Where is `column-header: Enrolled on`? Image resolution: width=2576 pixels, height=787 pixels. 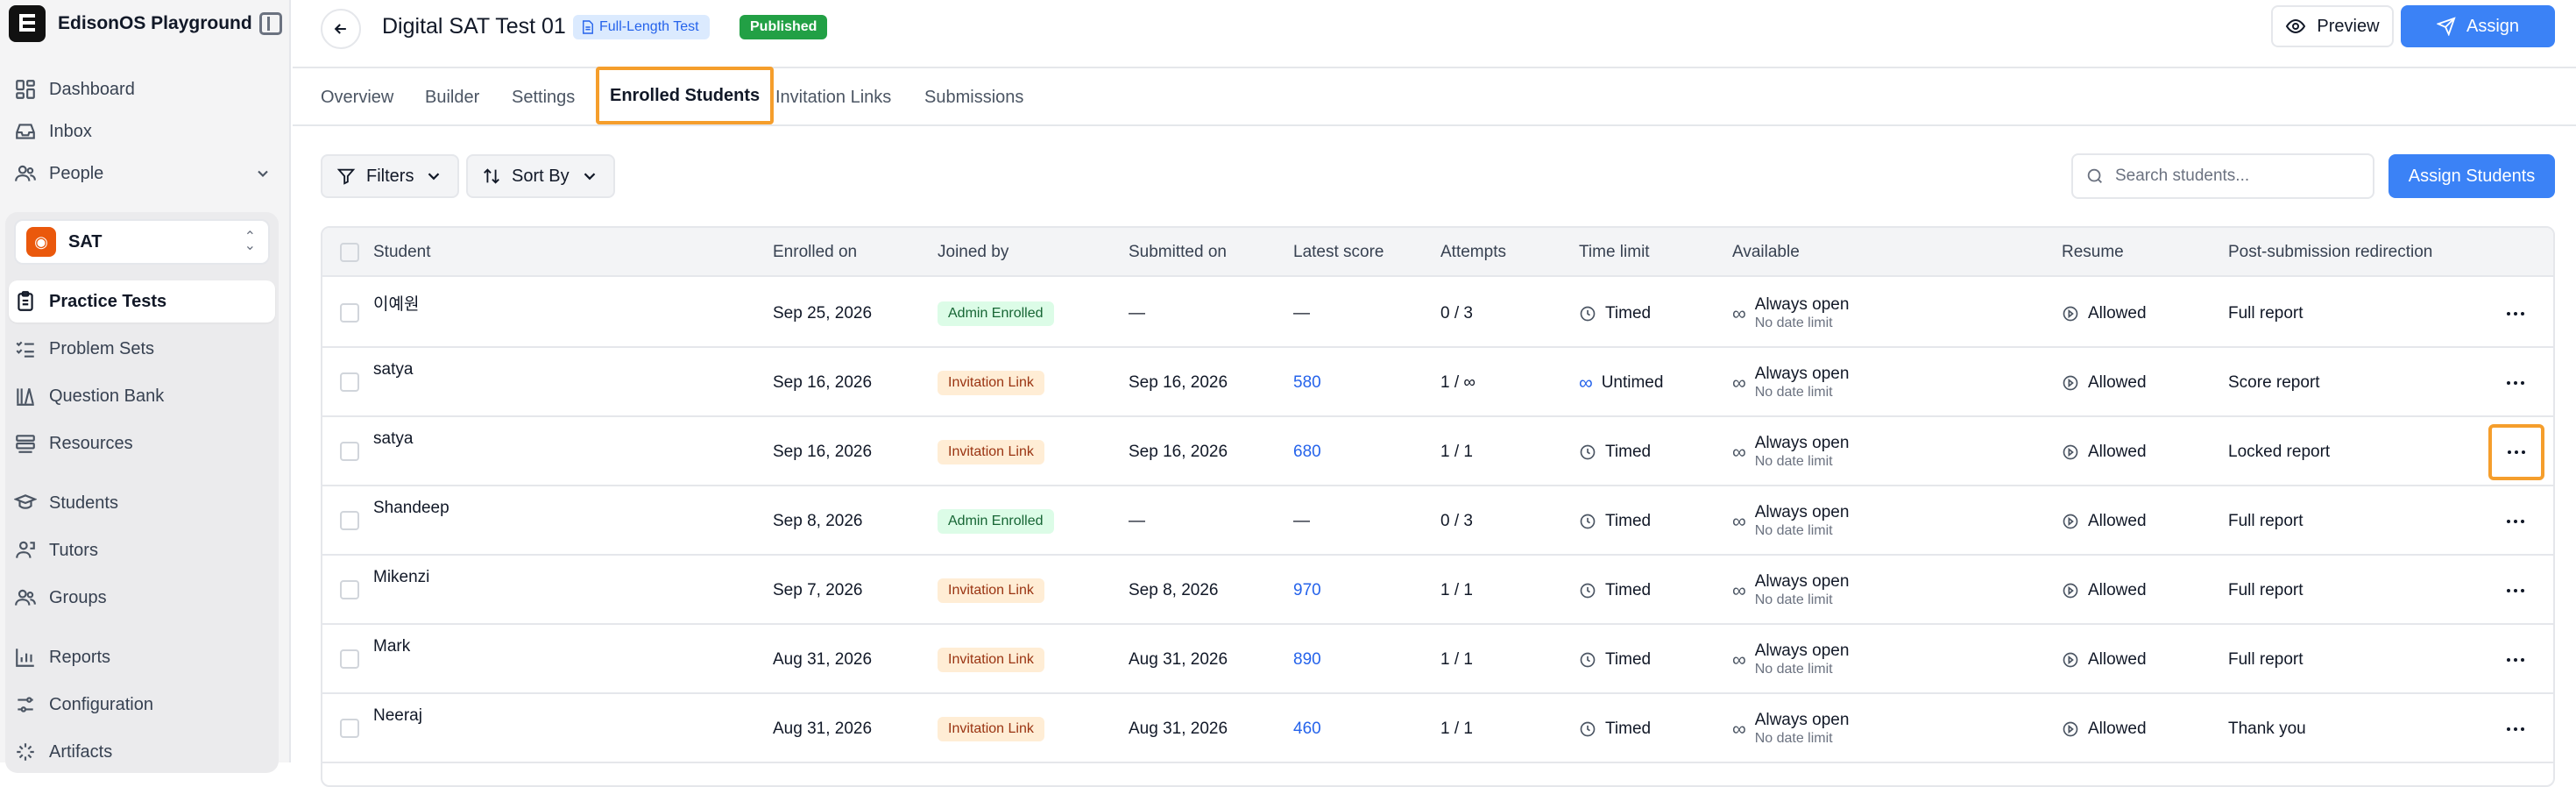
column-header: Enrolled on is located at coordinates (815, 252).